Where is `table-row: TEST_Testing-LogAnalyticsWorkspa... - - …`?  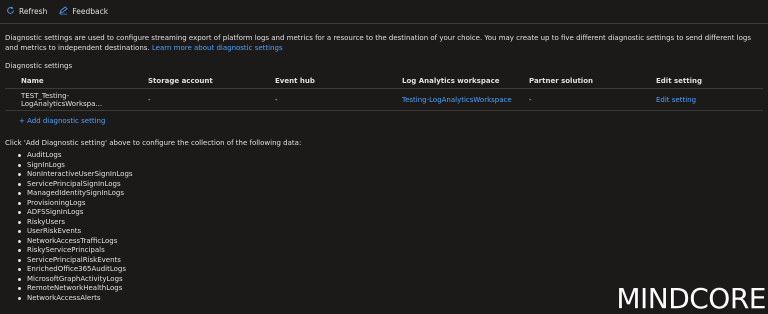 table-row: TEST_Testing-LogAnalyticsWorkspa... - - … is located at coordinates (384, 100).